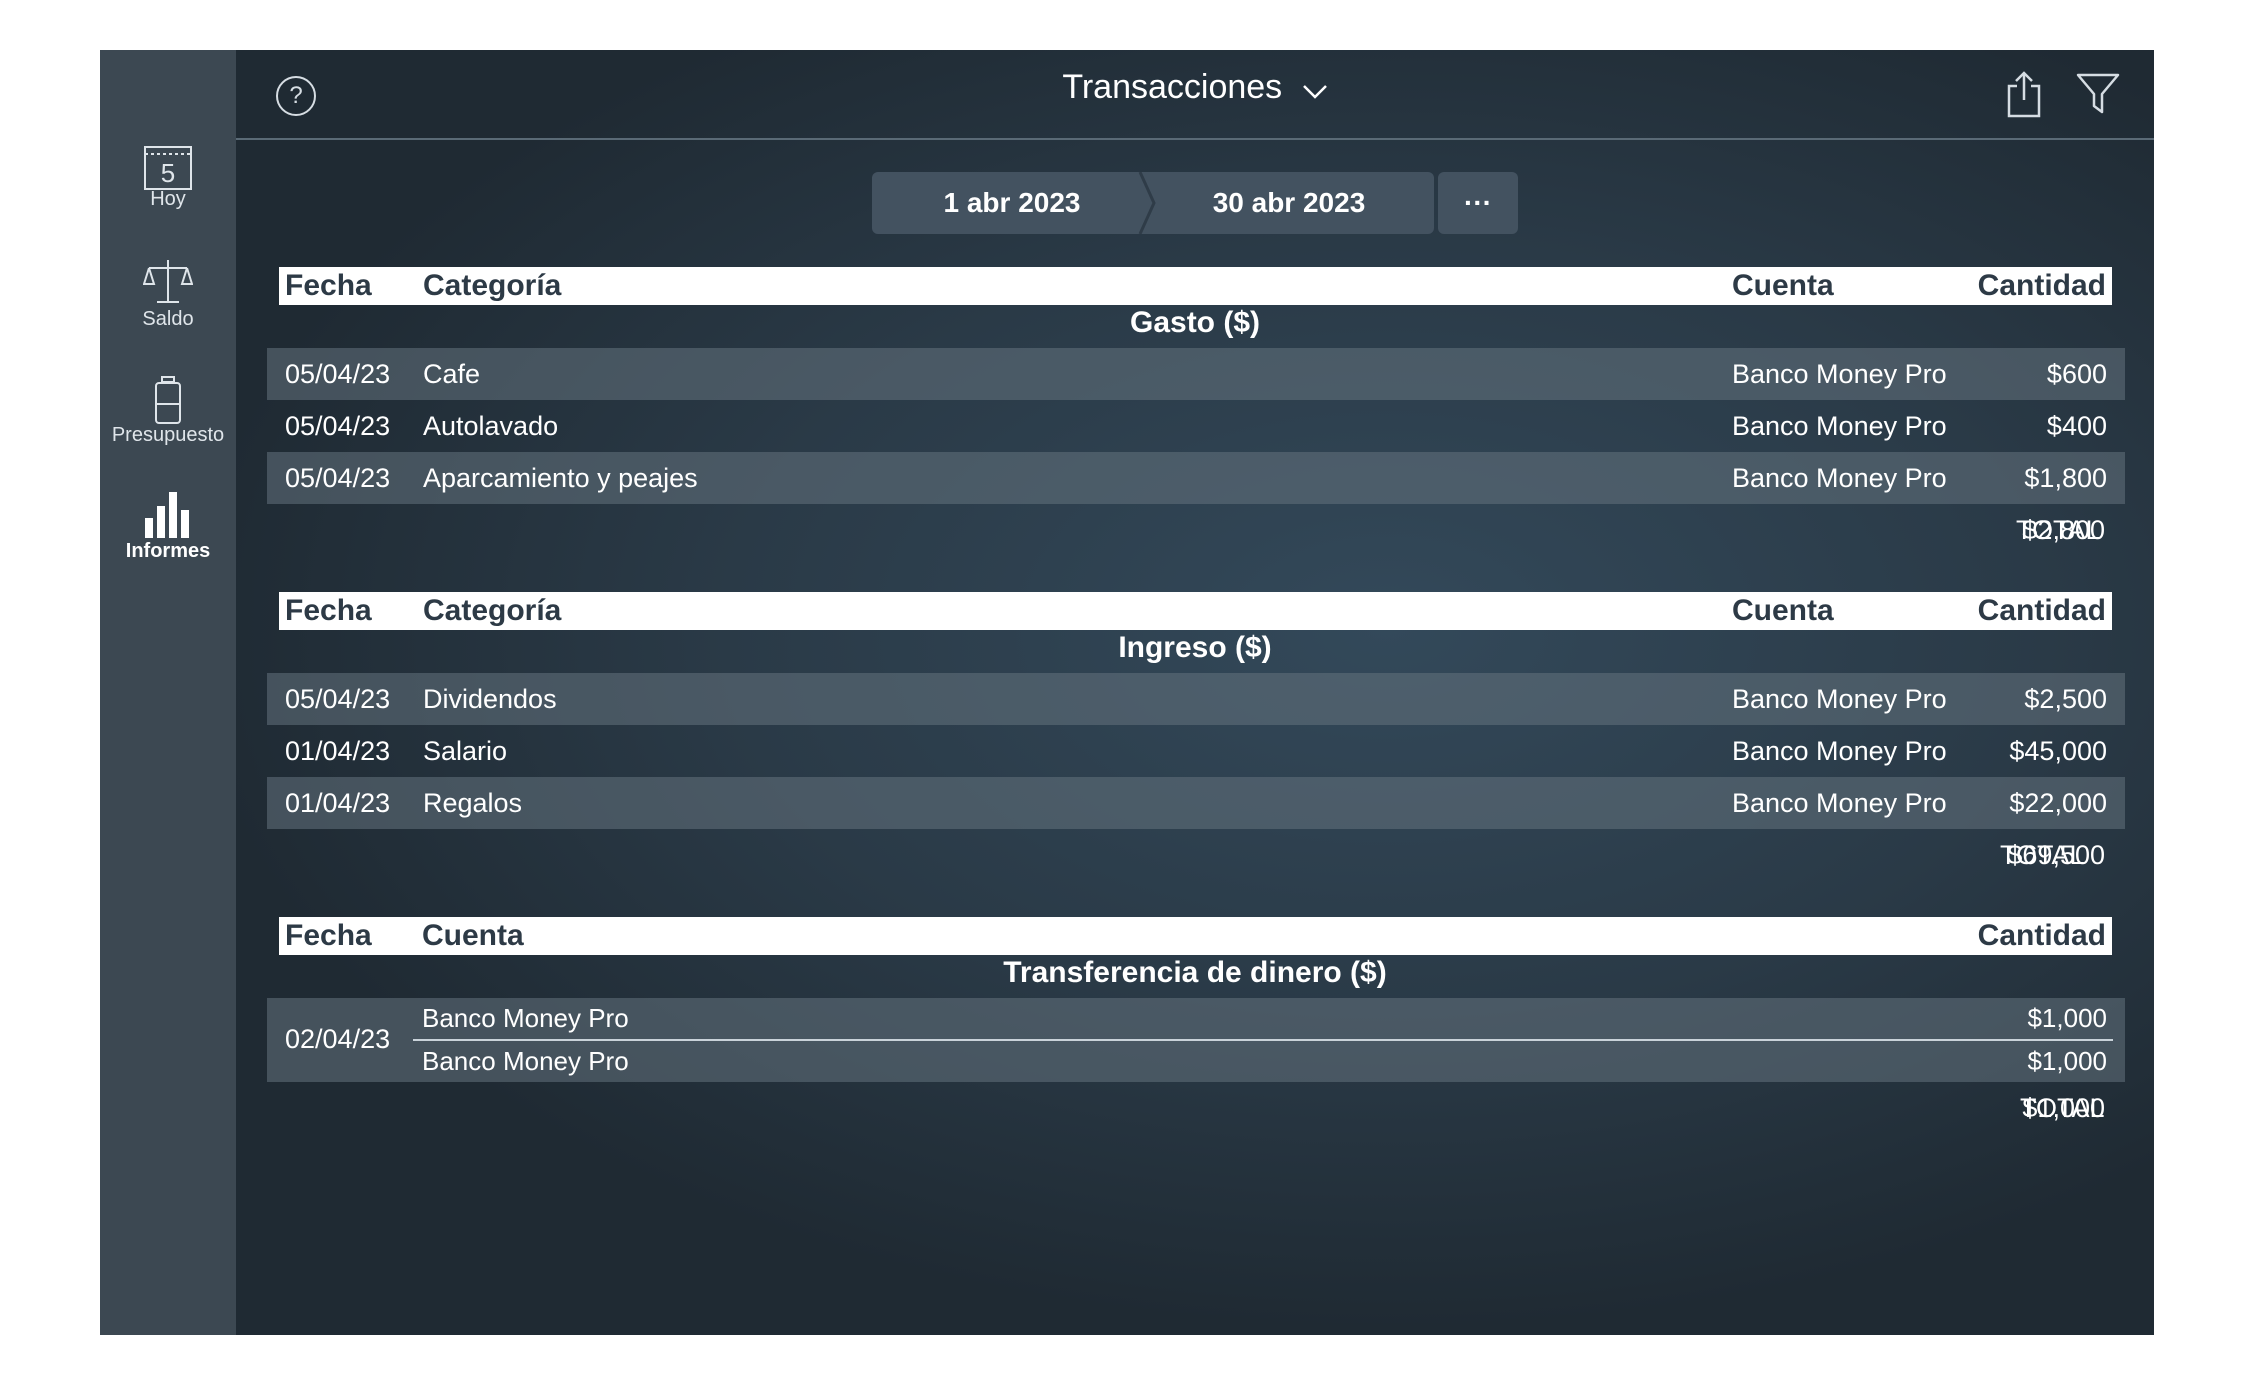  What do you see at coordinates (1196, 803) in the screenshot?
I see `table-row: 01/04/23 Regalos Banco Money Pro $22,000` at bounding box center [1196, 803].